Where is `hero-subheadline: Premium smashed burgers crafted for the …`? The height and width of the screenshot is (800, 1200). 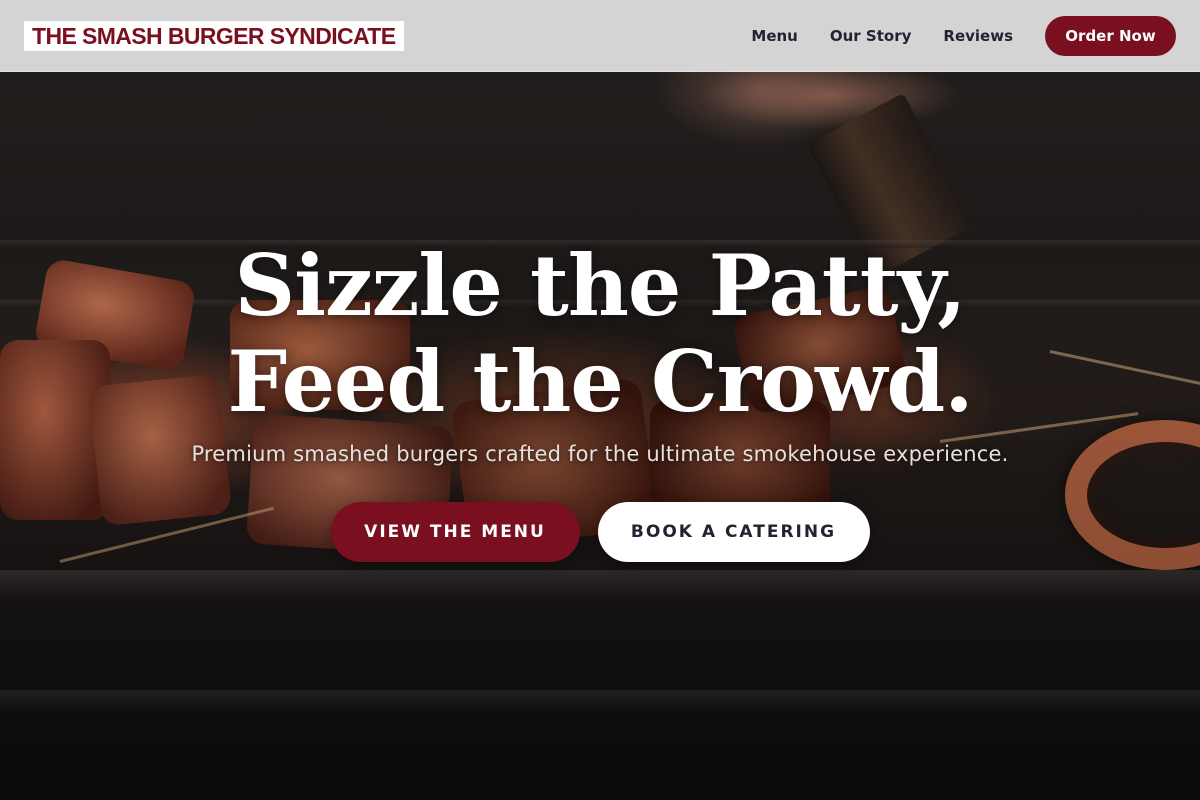 hero-subheadline: Premium smashed burgers crafted for the … is located at coordinates (600, 454).